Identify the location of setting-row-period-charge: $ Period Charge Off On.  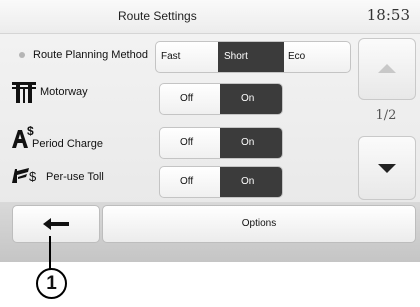
(178, 141).